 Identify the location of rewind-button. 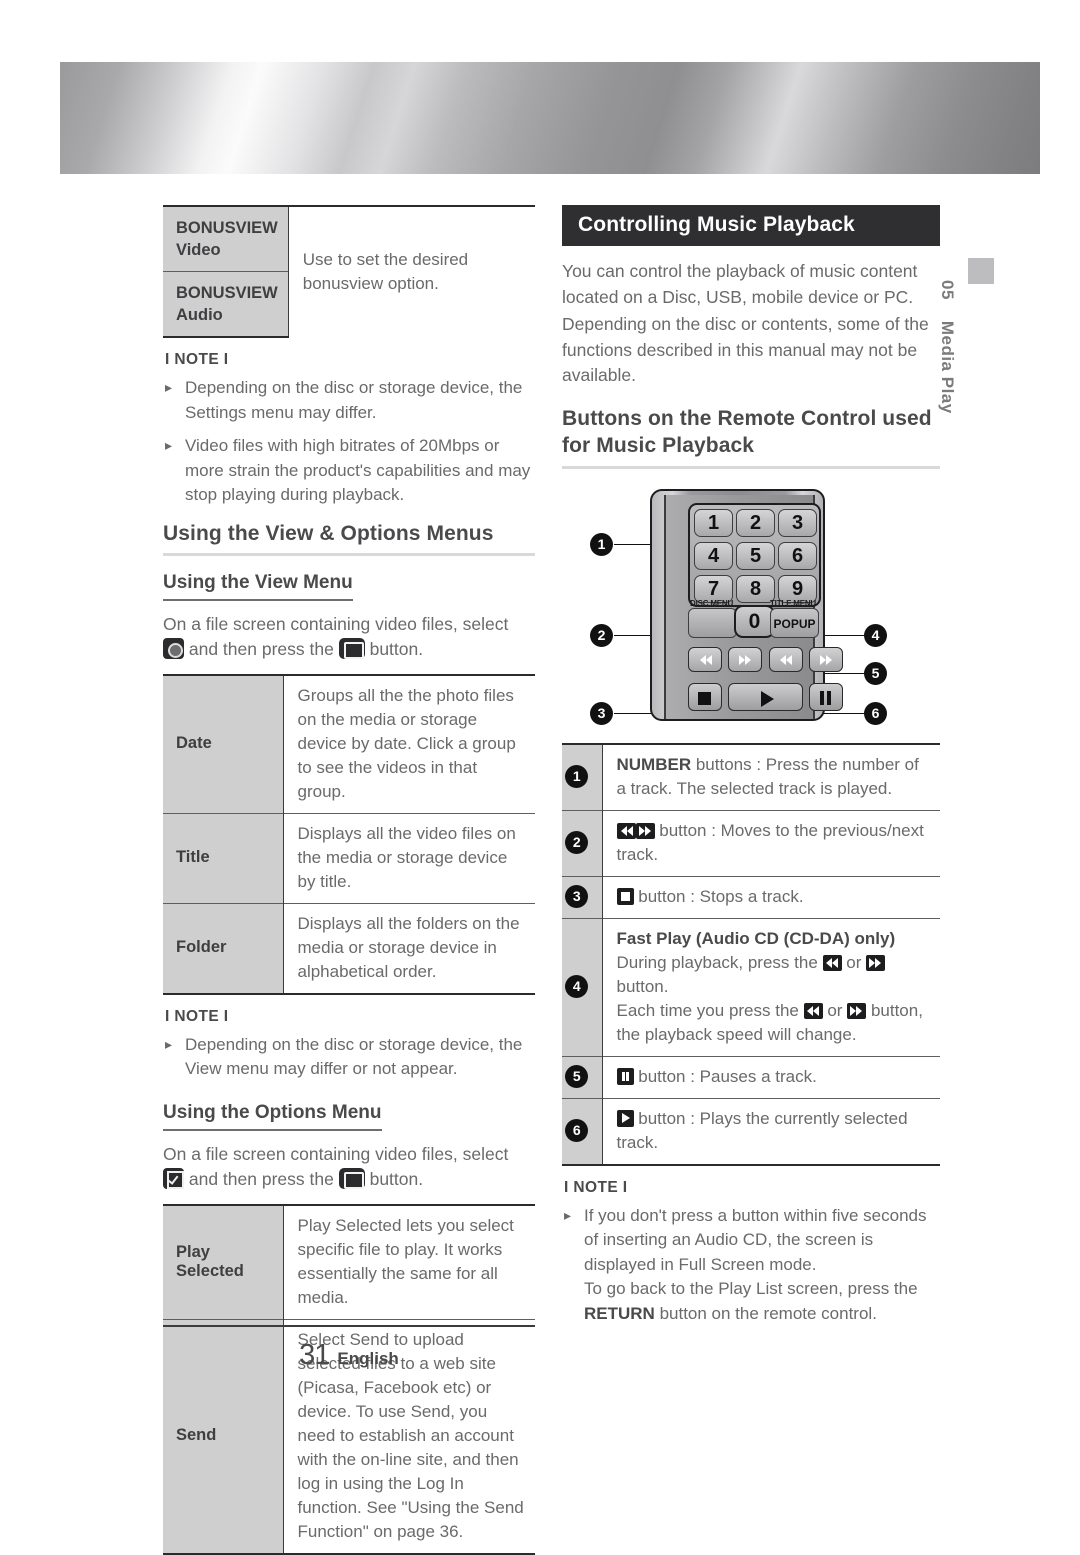
(786, 659).